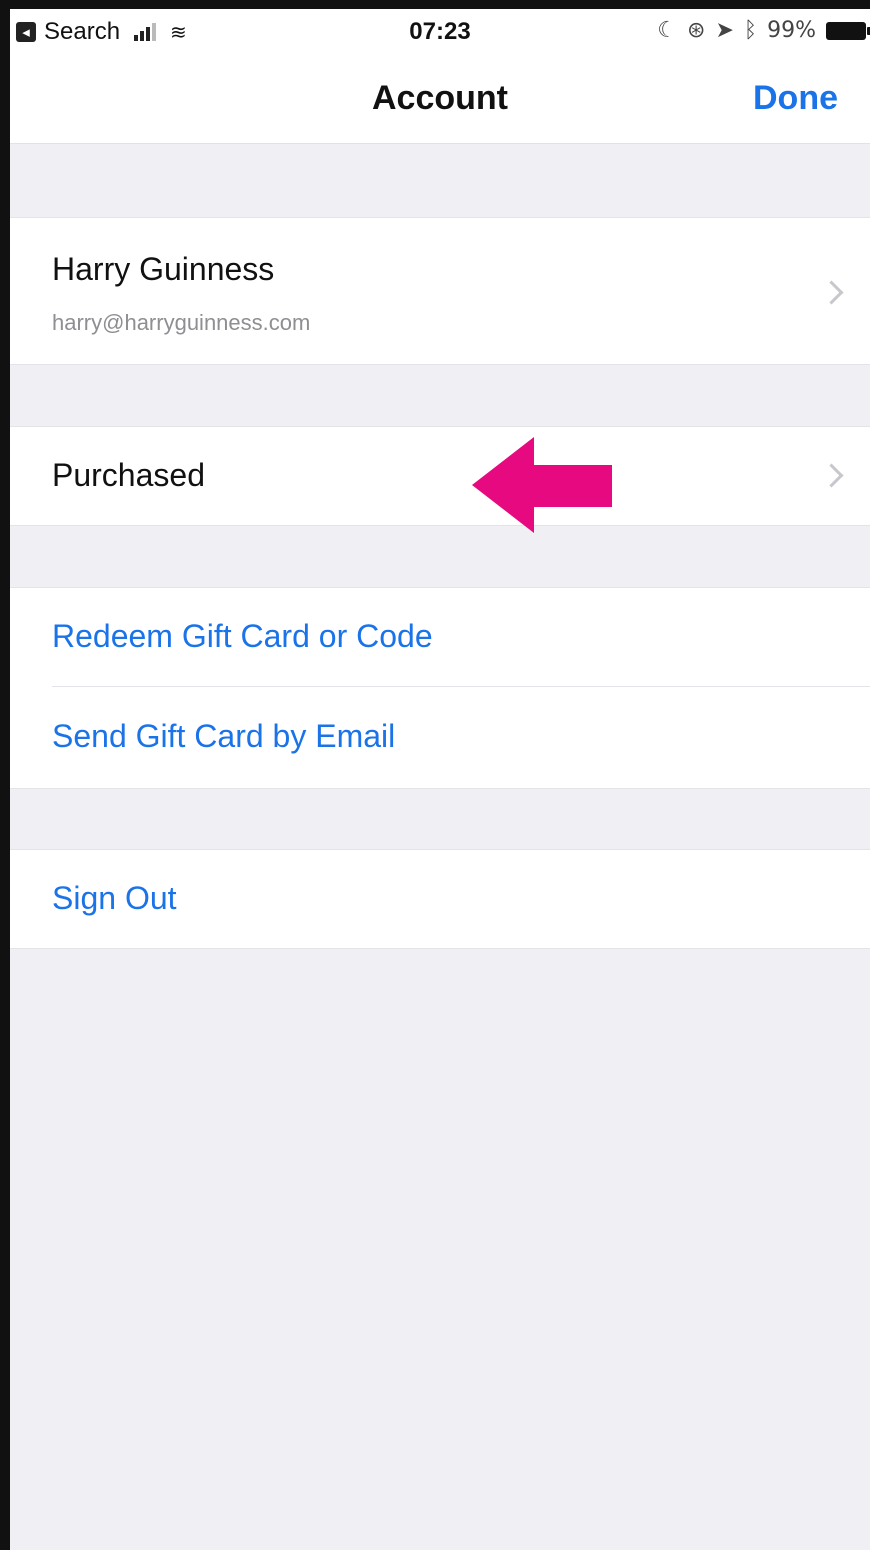  I want to click on bluetooth-icon: ᛒ, so click(750, 30).